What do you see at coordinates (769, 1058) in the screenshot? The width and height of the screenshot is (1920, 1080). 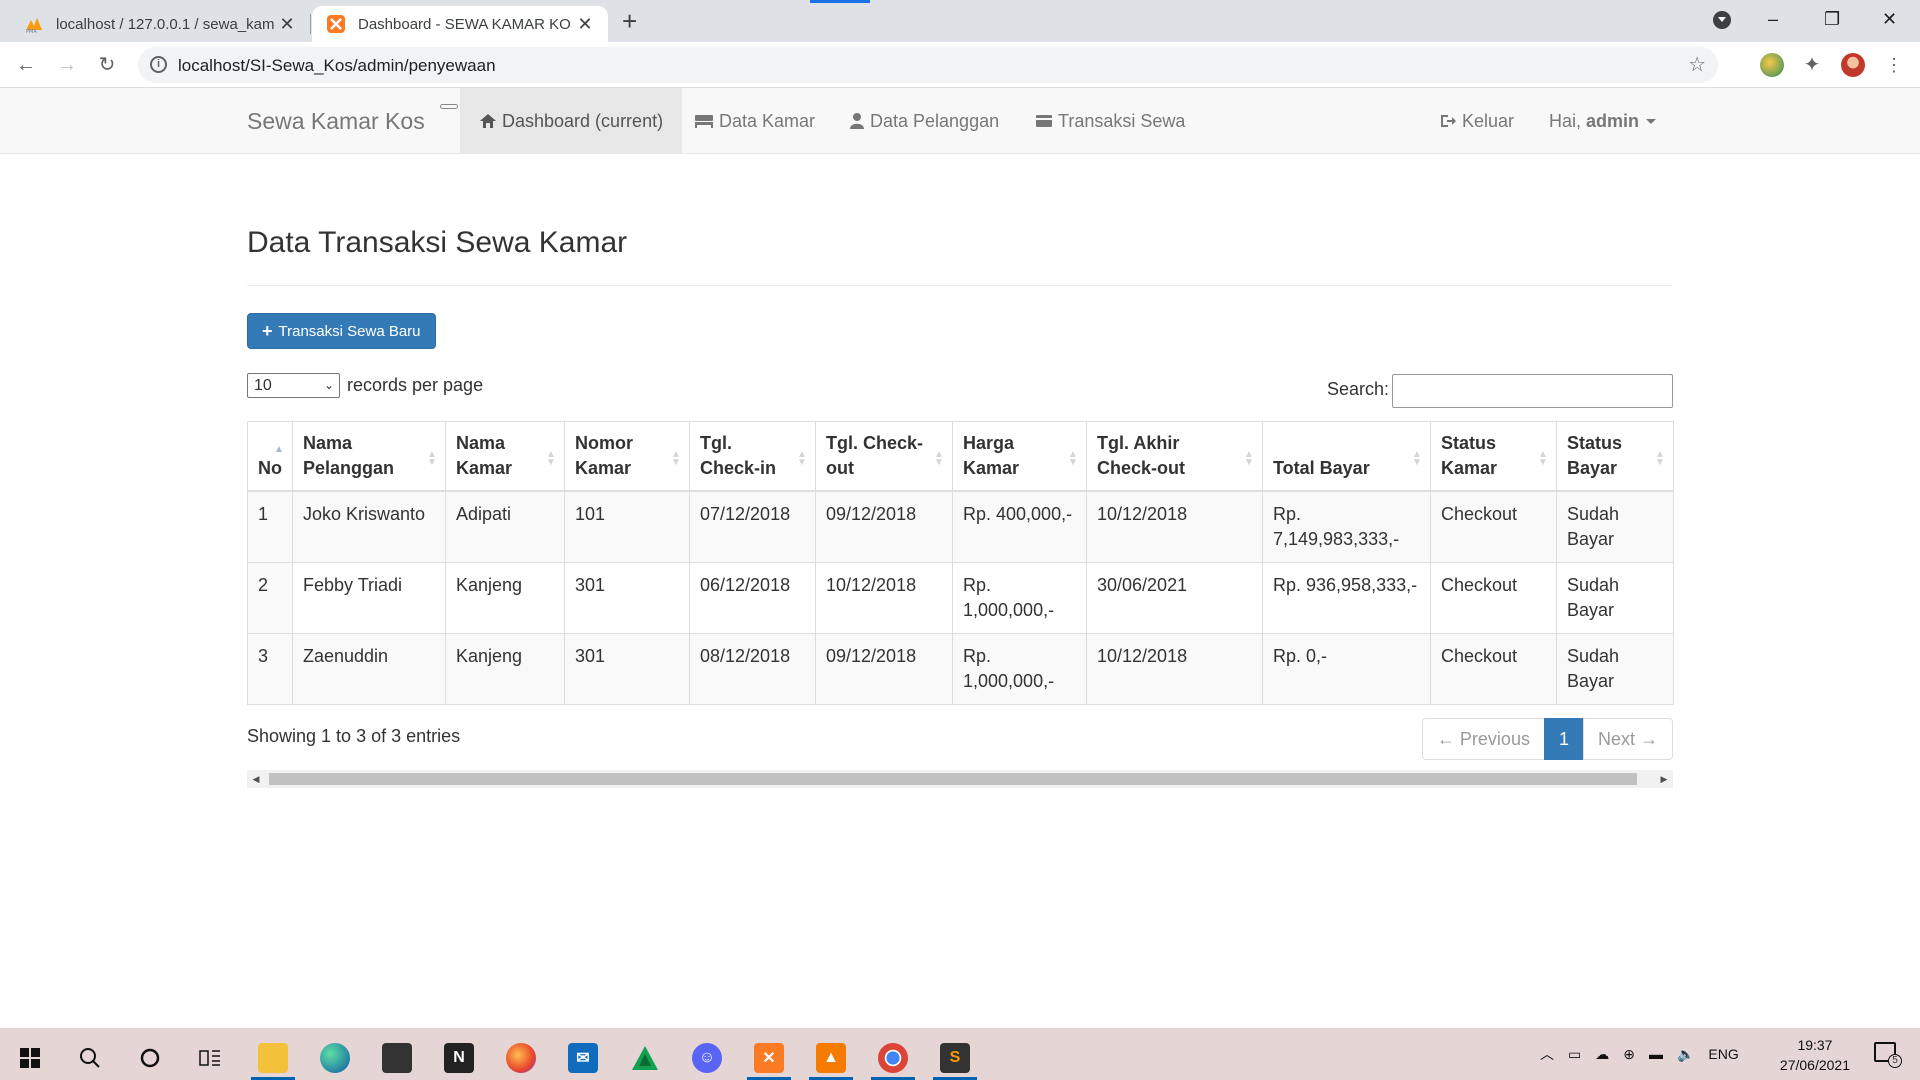 I see `xampp-taskbar-icon: ✕` at bounding box center [769, 1058].